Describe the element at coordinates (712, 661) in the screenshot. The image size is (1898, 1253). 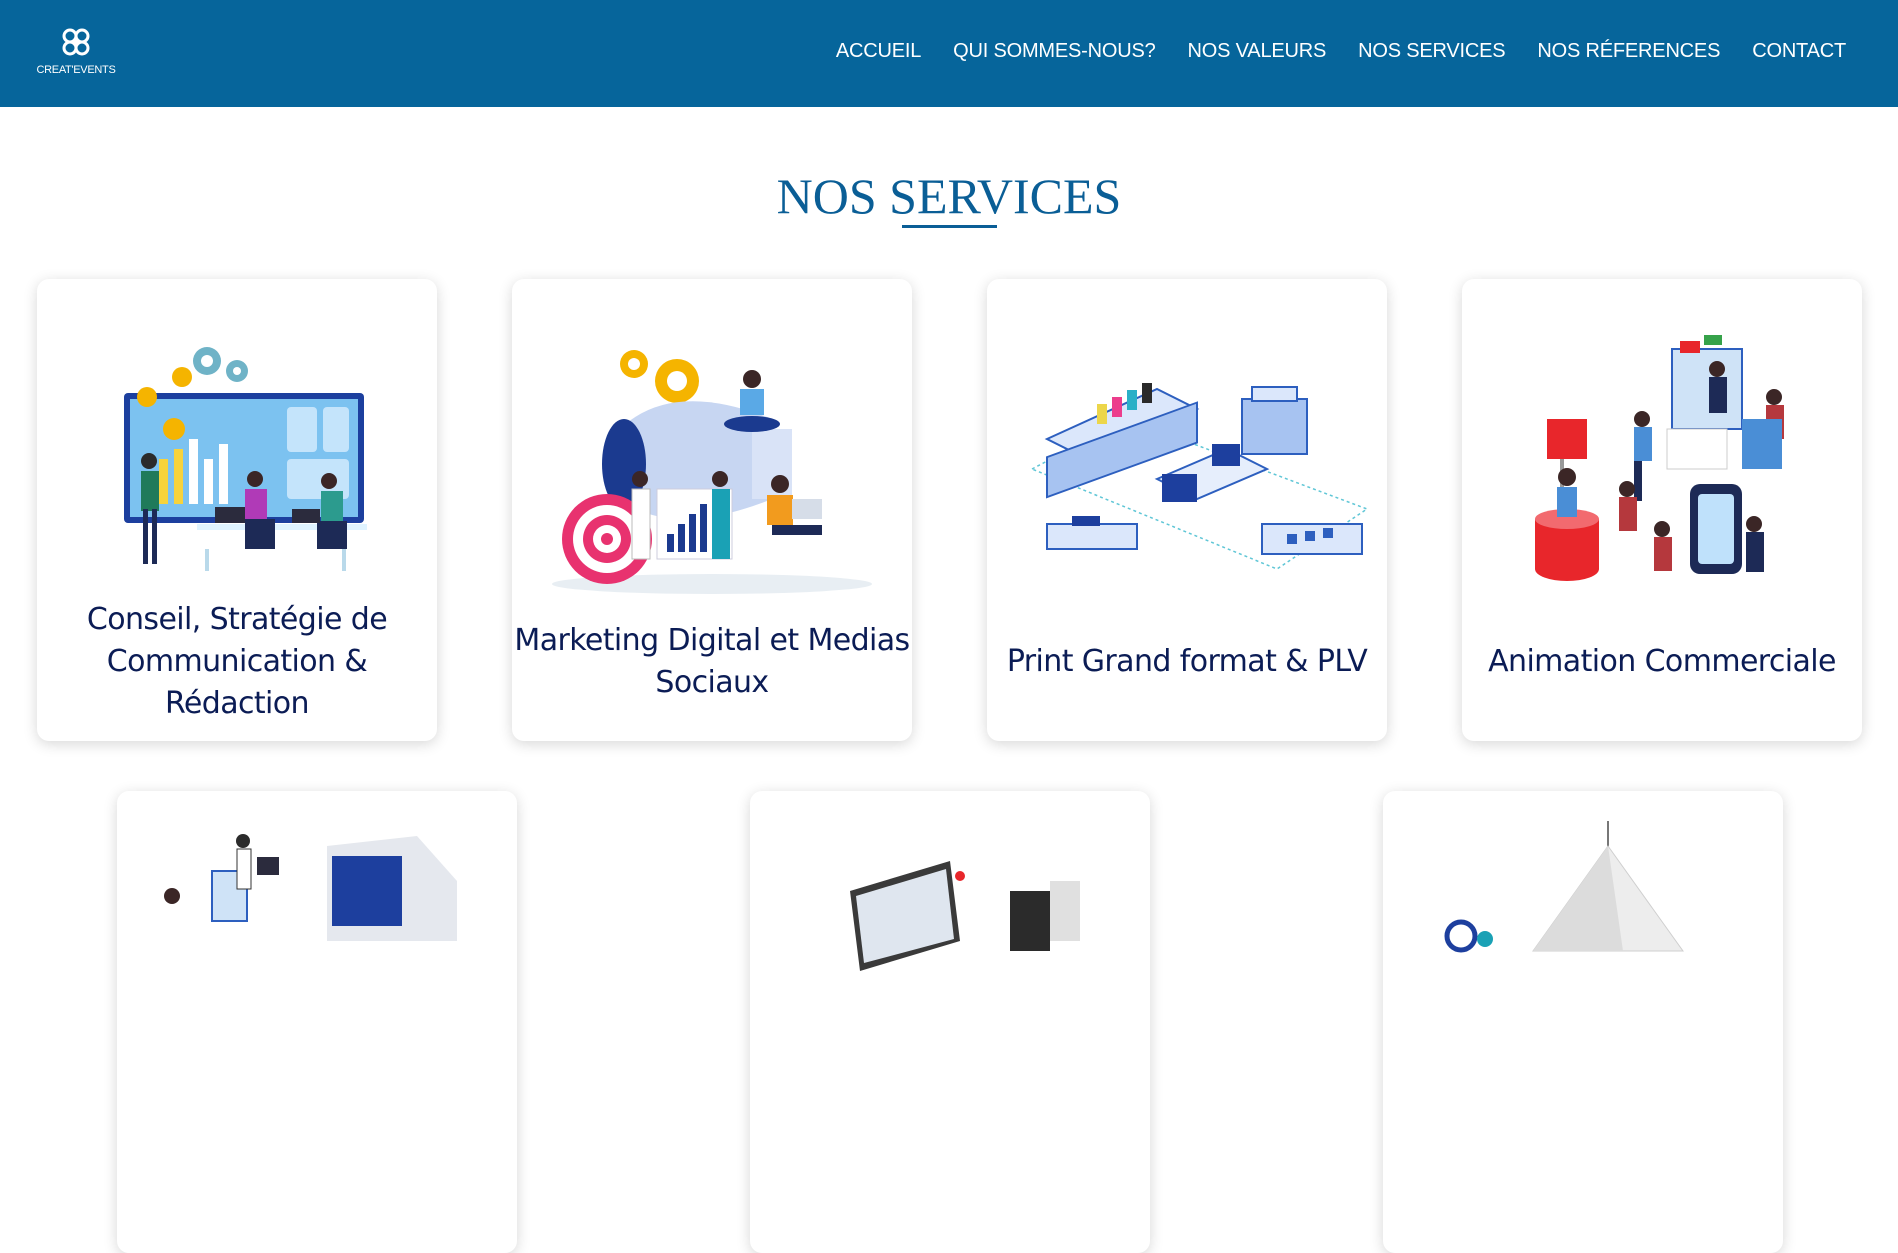
I see `service-label-digital-marketing: Marketing Digital et Medias Sociaux` at that location.